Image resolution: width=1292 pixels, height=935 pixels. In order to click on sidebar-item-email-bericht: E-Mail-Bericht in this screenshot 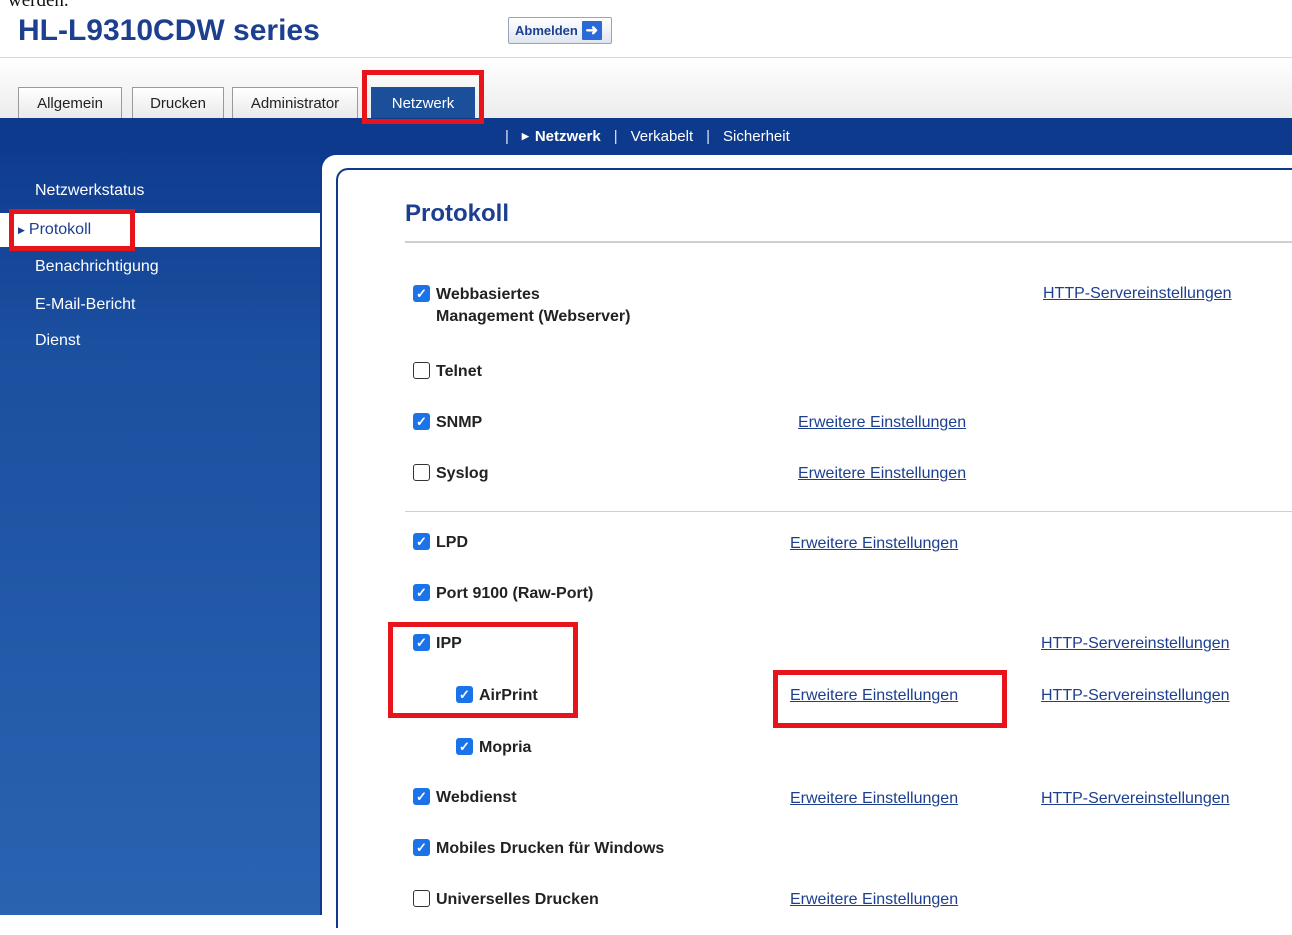, I will do `click(160, 305)`.